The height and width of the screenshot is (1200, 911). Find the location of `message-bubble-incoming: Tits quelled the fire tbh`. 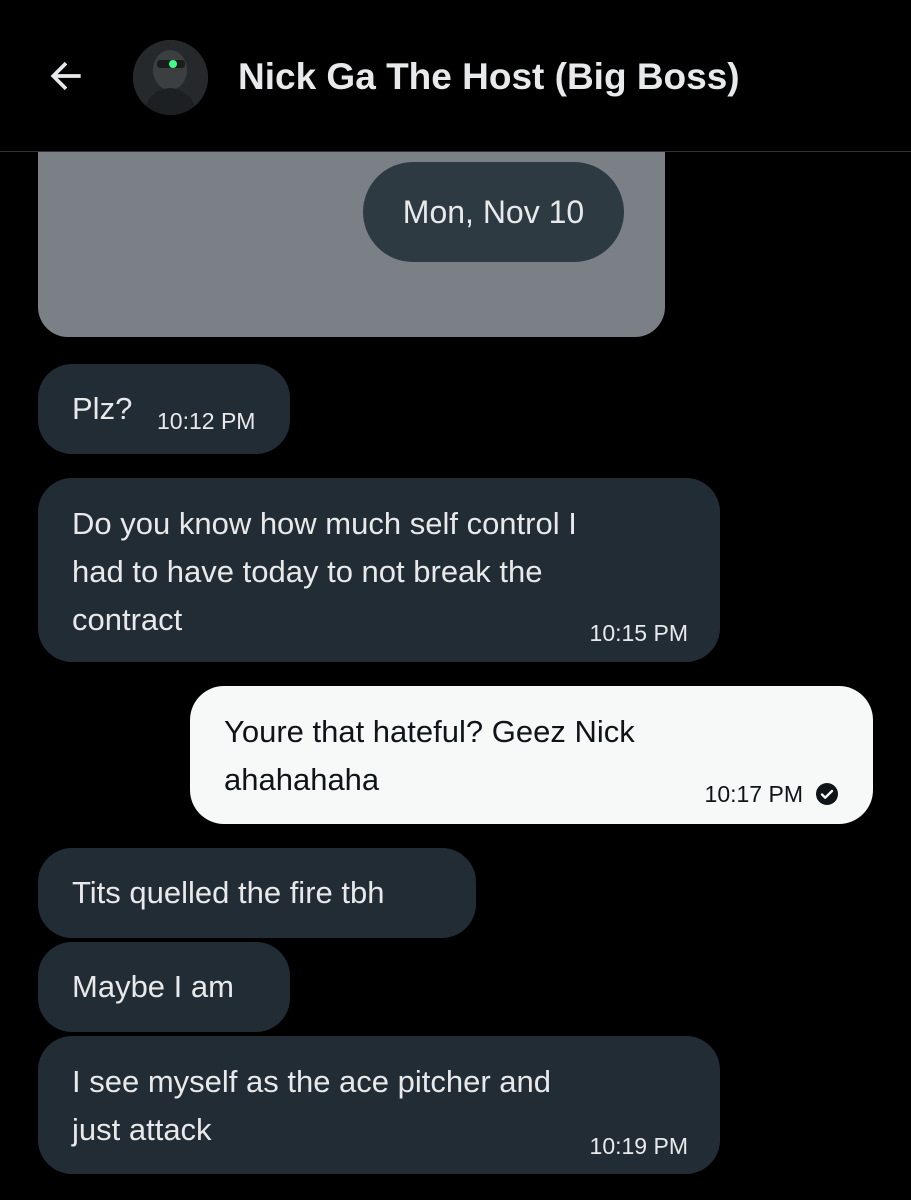

message-bubble-incoming: Tits quelled the fire tbh is located at coordinates (257, 893).